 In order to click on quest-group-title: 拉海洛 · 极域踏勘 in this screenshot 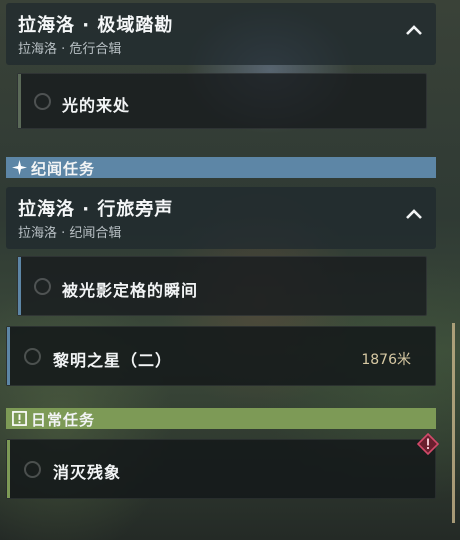, I will do `click(96, 25)`.